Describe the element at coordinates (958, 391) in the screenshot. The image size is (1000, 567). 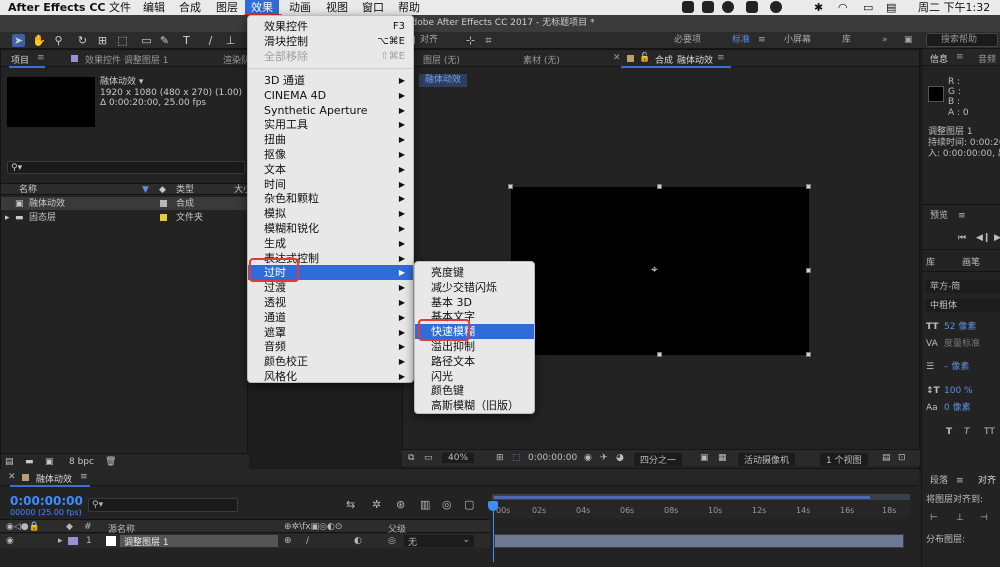
I see `vertical-scale-value: 100 %` at that location.